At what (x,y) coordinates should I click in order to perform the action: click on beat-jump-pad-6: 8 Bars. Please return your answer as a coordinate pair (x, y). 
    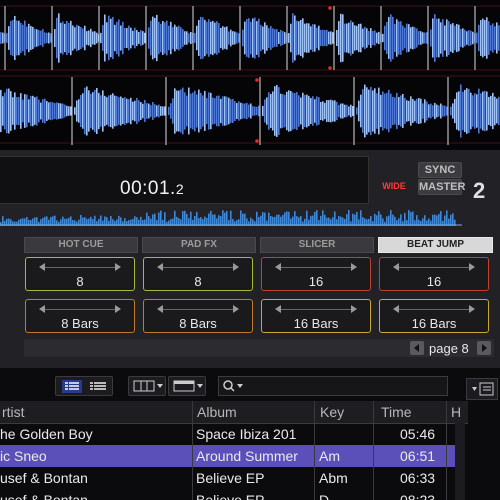
    Looking at the image, I should click on (198, 316).